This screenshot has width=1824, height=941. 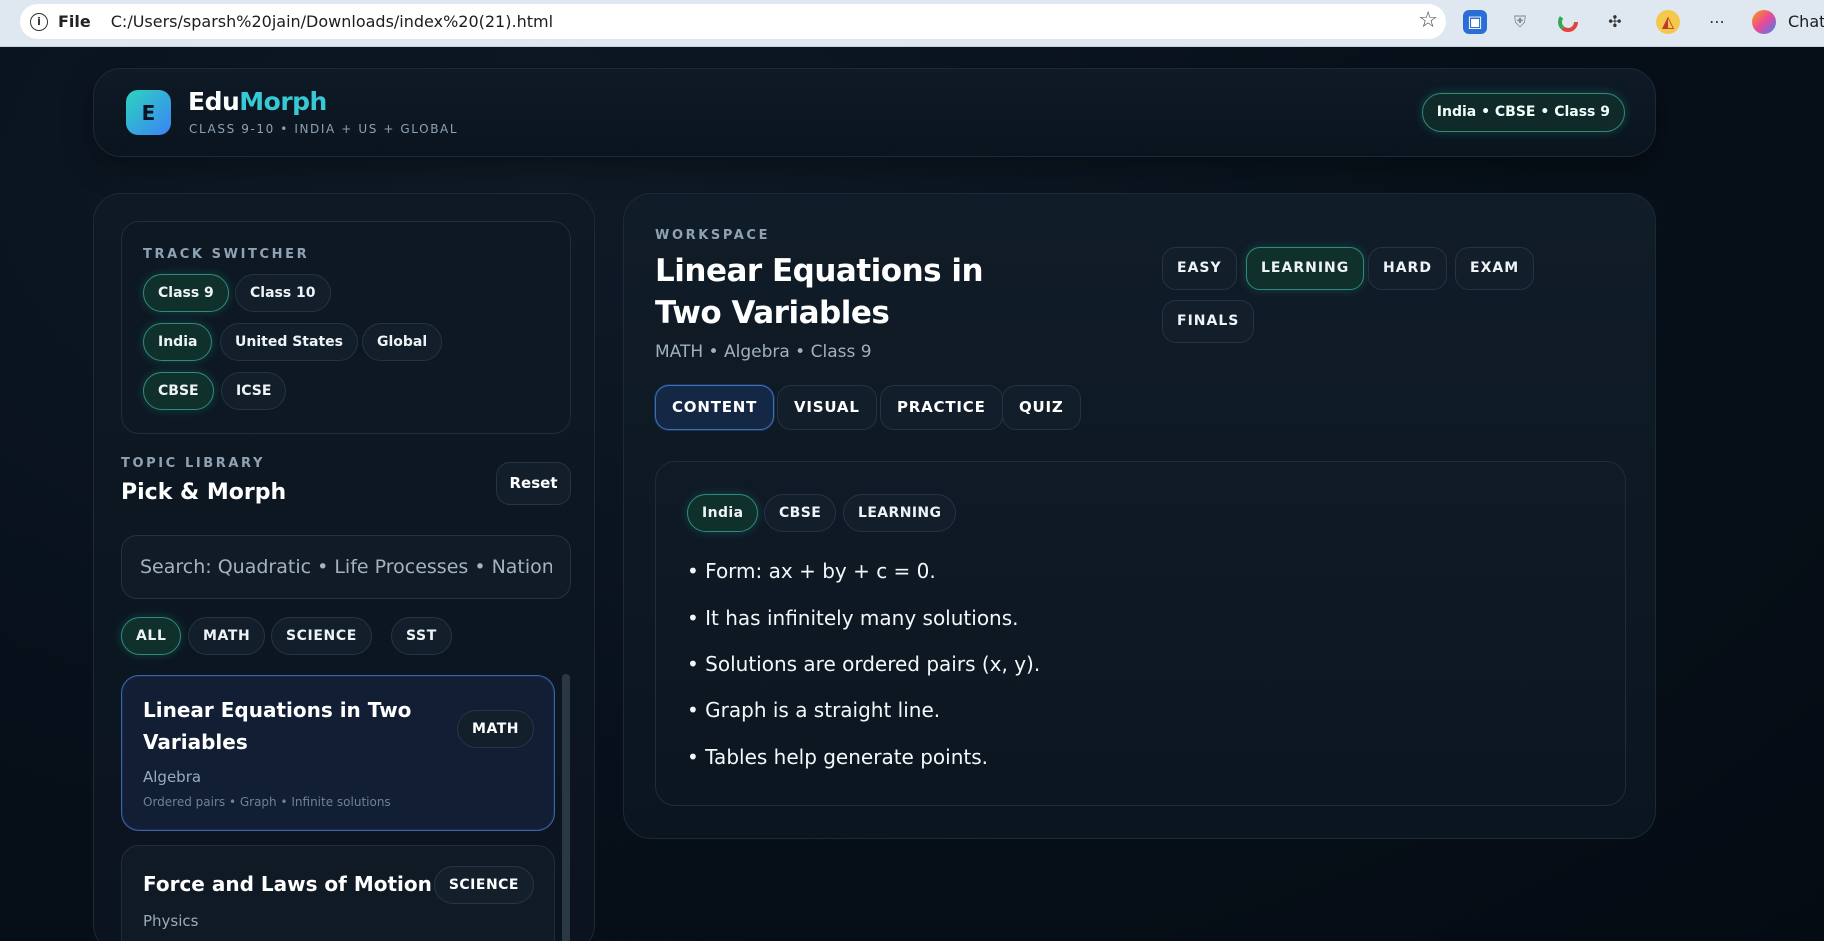 I want to click on topic-search-input, so click(x=346, y=567).